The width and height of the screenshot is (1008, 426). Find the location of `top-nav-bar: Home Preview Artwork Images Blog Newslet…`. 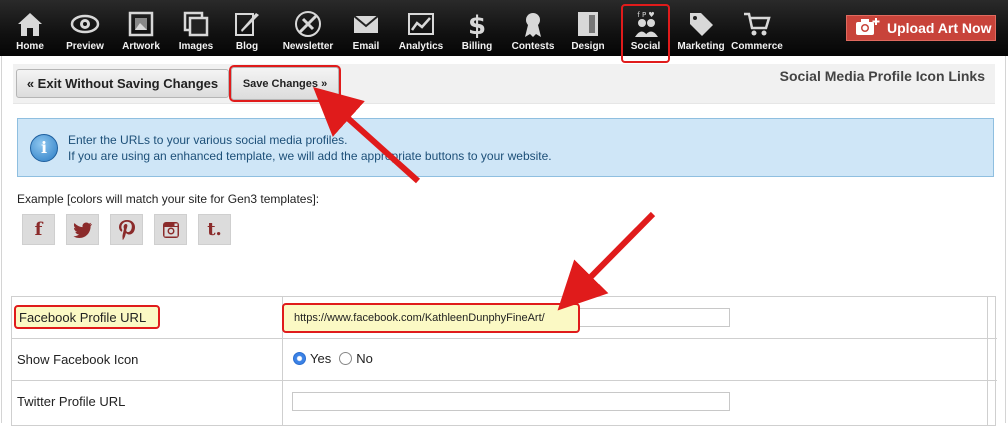

top-nav-bar: Home Preview Artwork Images Blog Newslet… is located at coordinates (504, 28).